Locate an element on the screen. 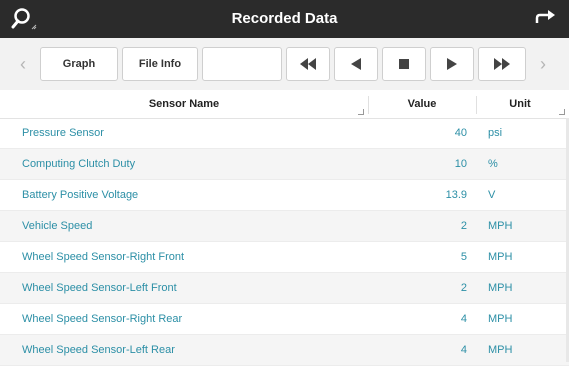  table-row: Wheel Speed Sensor-Left Front 2 MPH is located at coordinates (284, 288).